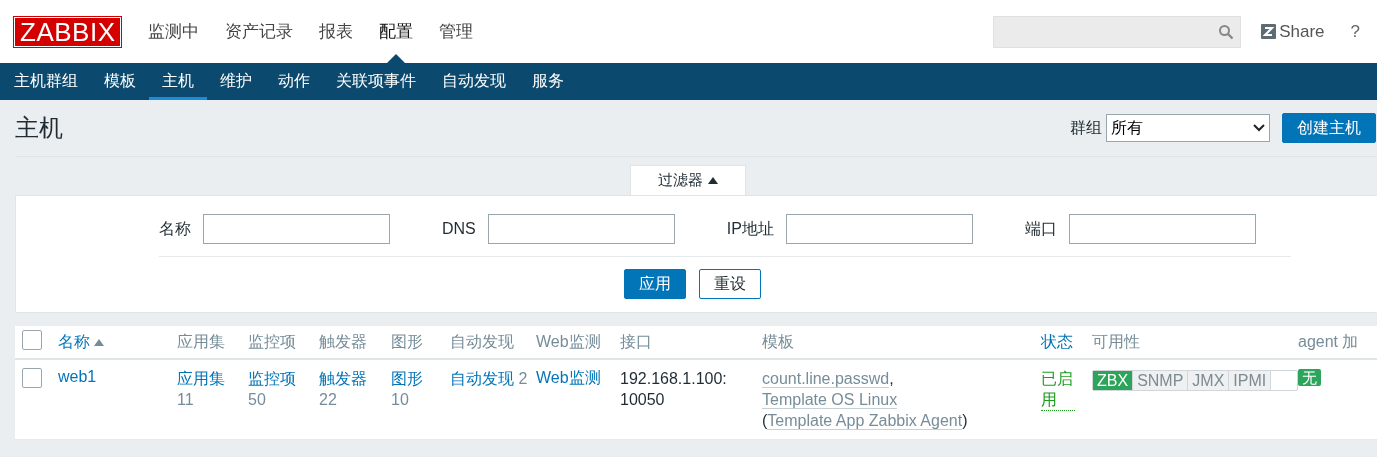 Image resolution: width=1377 pixels, height=457 pixels. Describe the element at coordinates (294, 81) in the screenshot. I see `sub-menu-item: 动作` at that location.